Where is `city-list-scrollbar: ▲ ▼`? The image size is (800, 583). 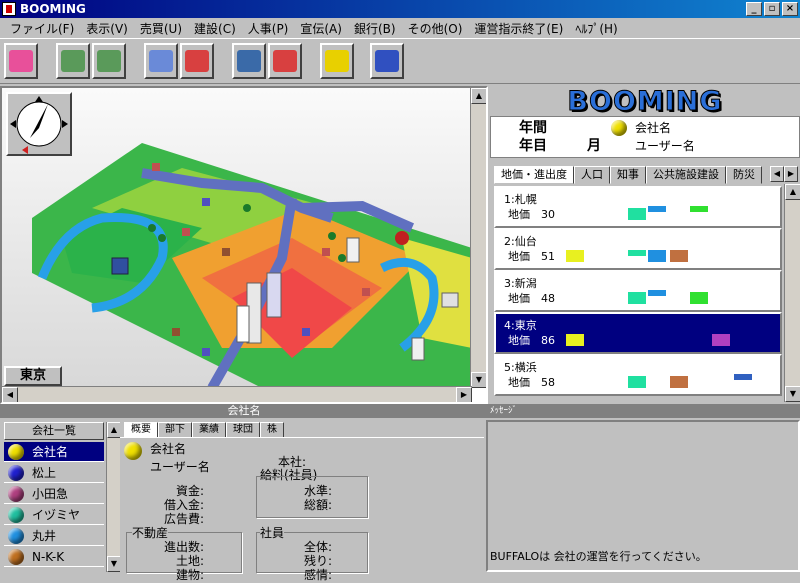 city-list-scrollbar: ▲ ▼ is located at coordinates (792, 293).